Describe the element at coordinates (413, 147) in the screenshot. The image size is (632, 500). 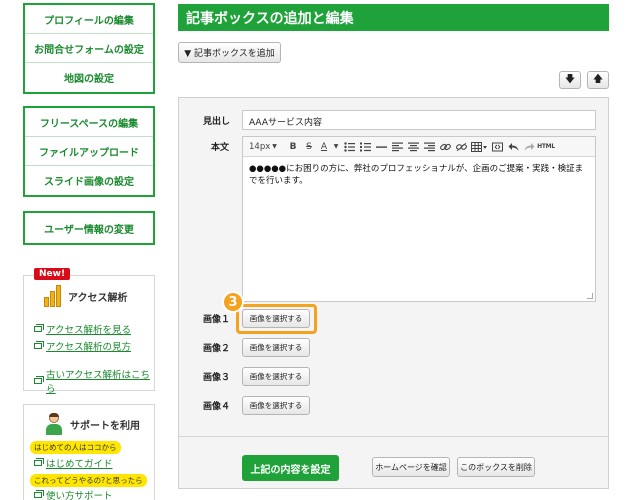
I see `align-center-icon` at that location.